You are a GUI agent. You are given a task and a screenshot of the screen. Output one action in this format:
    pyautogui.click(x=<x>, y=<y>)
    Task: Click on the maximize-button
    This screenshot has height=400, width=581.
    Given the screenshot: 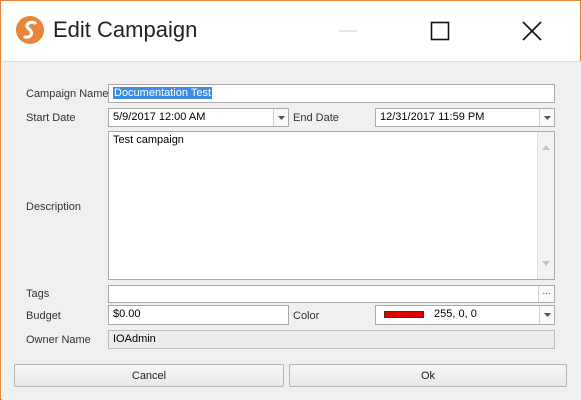 What is the action you would take?
    pyautogui.click(x=440, y=31)
    